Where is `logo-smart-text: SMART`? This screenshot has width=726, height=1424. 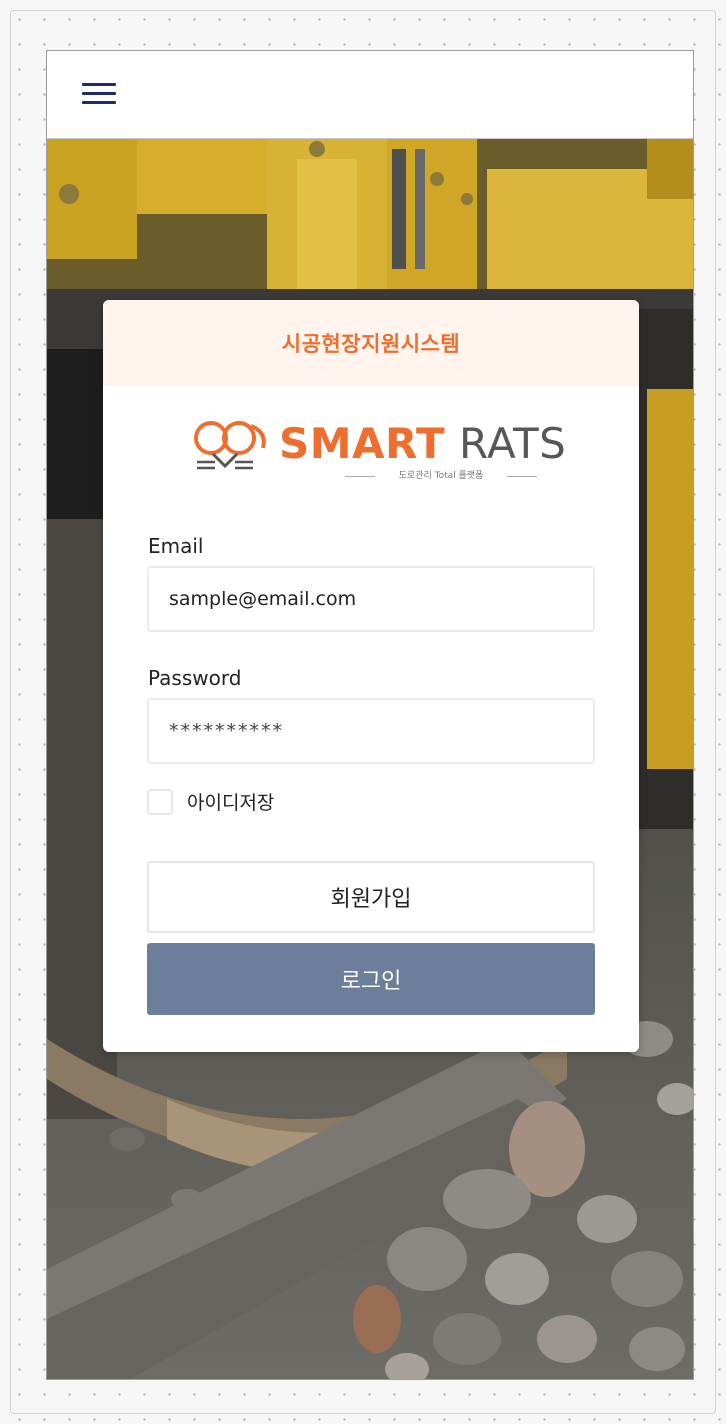
logo-smart-text: SMART is located at coordinates (362, 443).